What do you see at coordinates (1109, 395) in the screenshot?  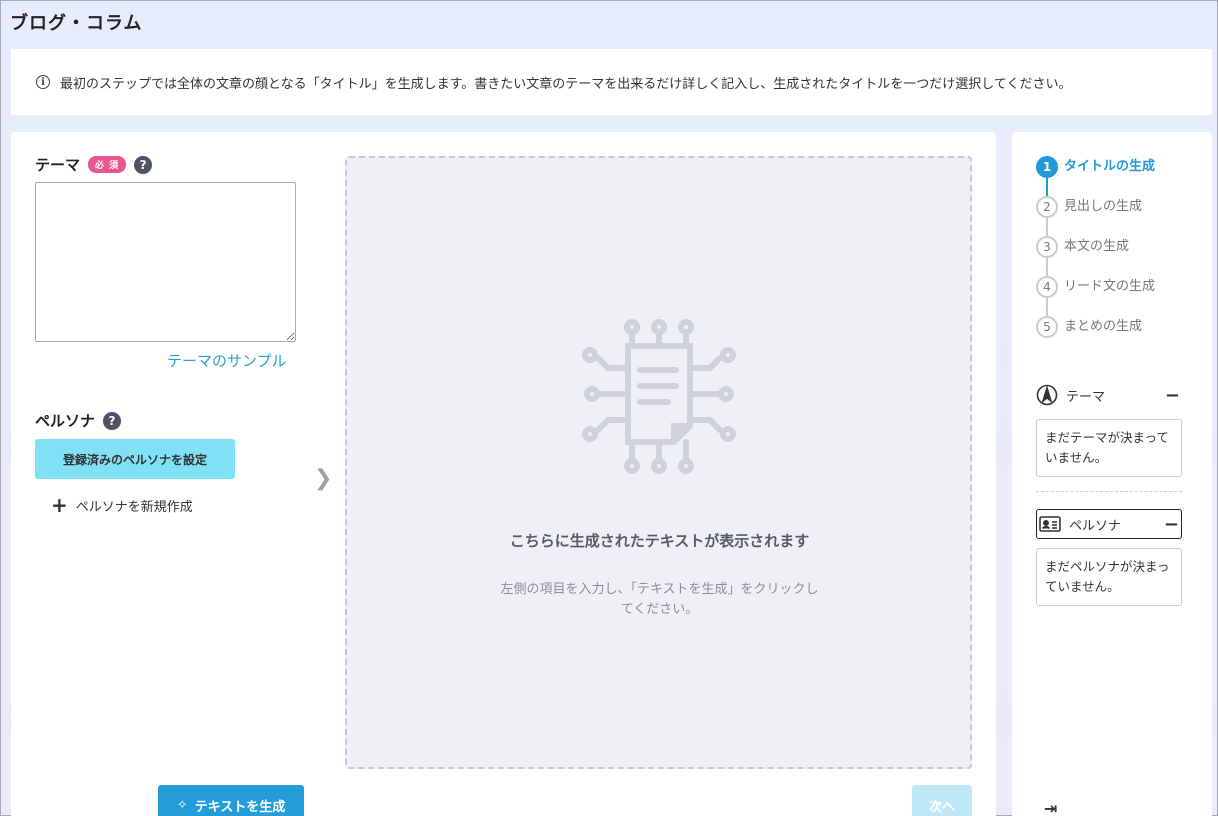 I see `theme-summary-header: テーマ −` at bounding box center [1109, 395].